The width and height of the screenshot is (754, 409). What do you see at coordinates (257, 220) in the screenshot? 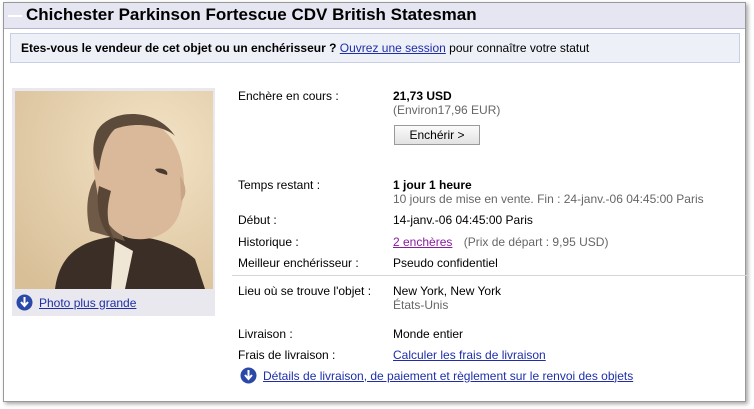
I see `start-label: Début :` at bounding box center [257, 220].